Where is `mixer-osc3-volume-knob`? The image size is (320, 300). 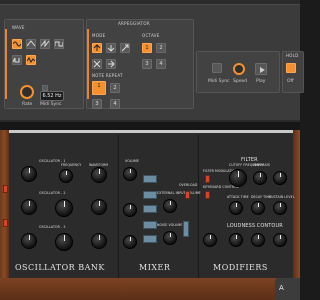
mixer-osc3-volume-knob is located at coordinates (130, 242).